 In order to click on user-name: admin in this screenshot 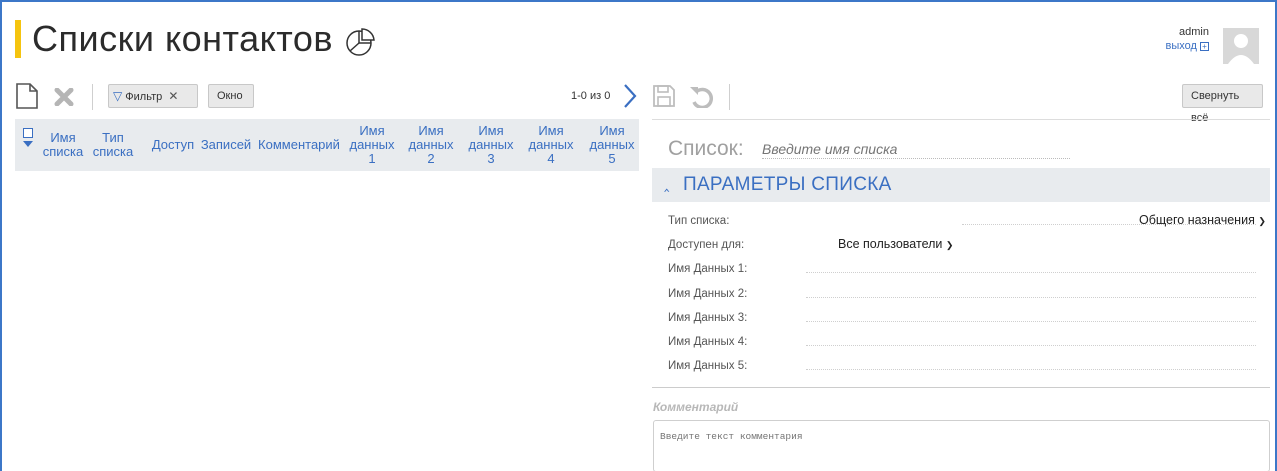, I will do `click(1194, 32)`.